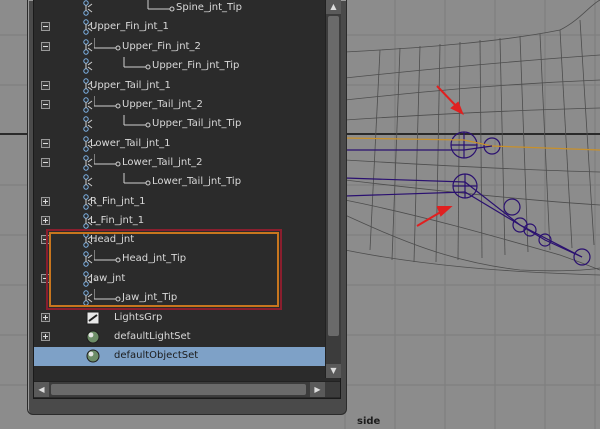 Image resolution: width=600 pixels, height=429 pixels. What do you see at coordinates (178, 389) in the screenshot?
I see `horizontal-scroll-thumb` at bounding box center [178, 389].